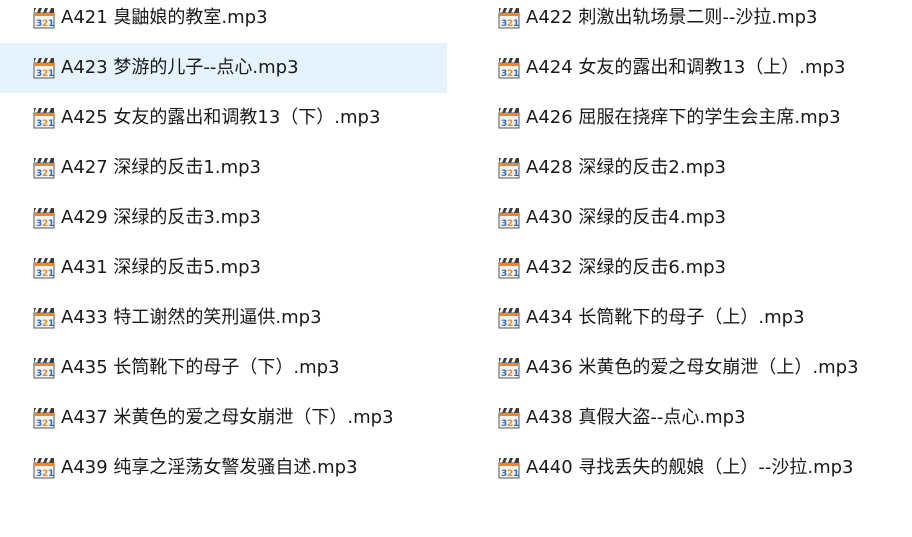 Image resolution: width=912 pixels, height=537 pixels. I want to click on file-item-7: 3 2 1 A427 深绿的反击1.mp3, so click(223, 168).